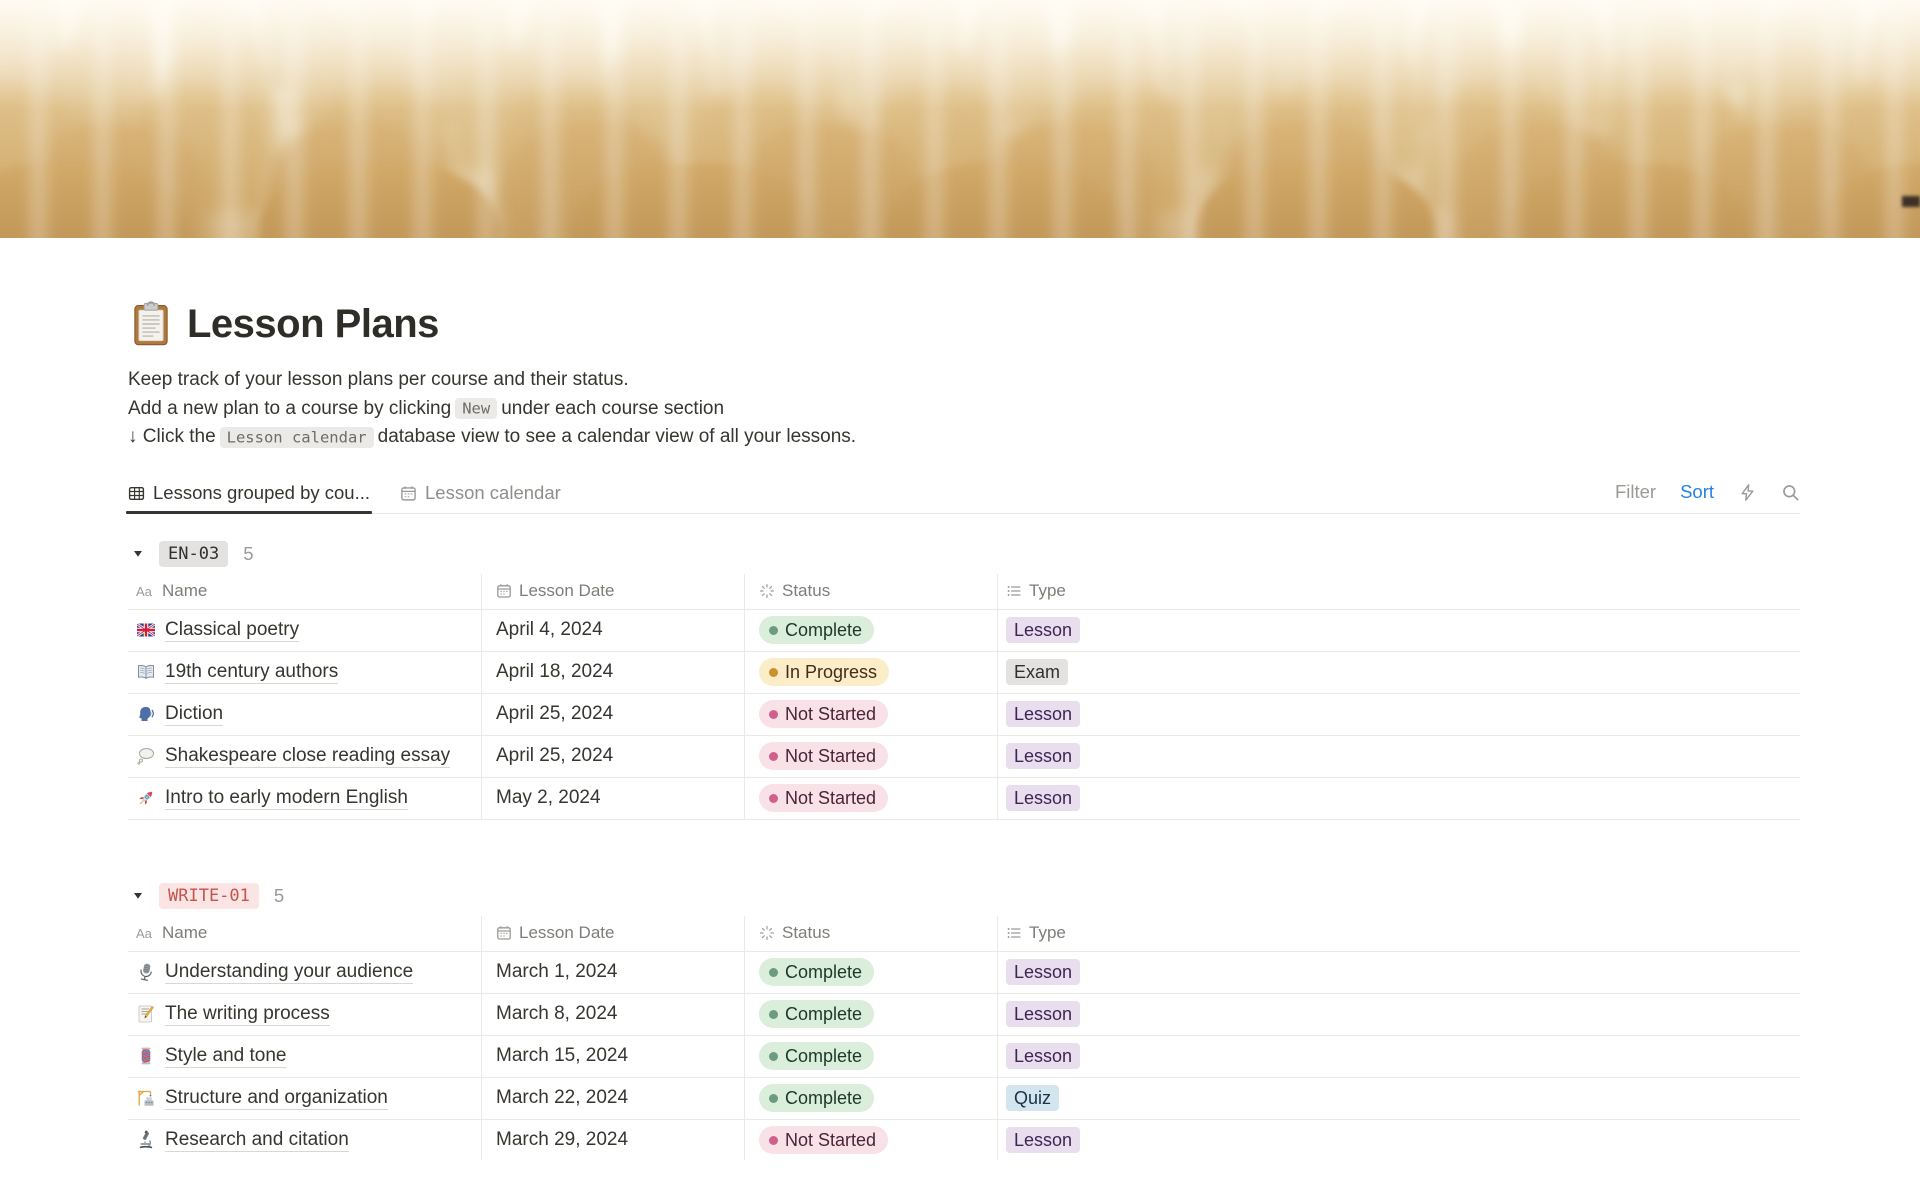 This screenshot has width=1920, height=1199. What do you see at coordinates (817, 972) in the screenshot?
I see `status-badge: Complete` at bounding box center [817, 972].